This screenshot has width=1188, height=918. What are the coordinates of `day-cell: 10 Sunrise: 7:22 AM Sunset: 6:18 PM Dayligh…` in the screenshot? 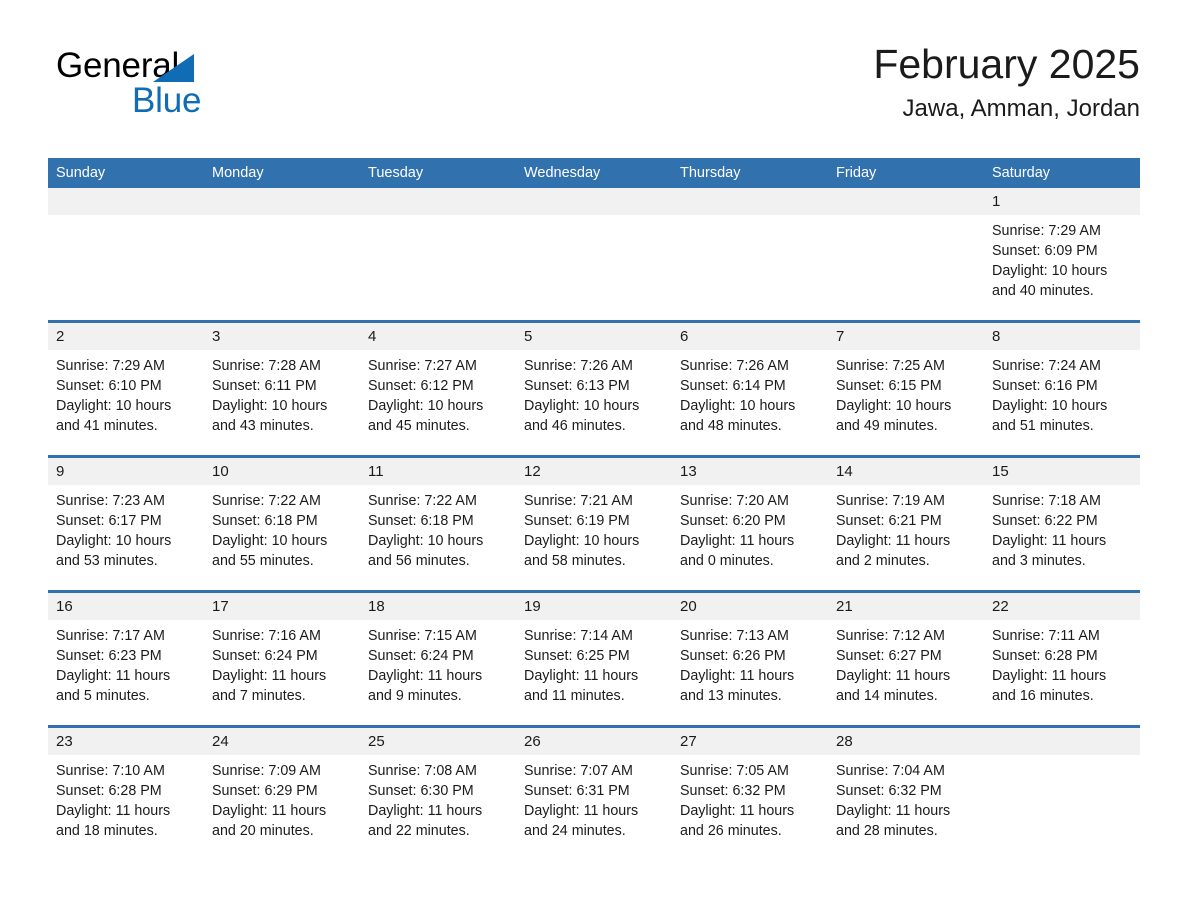 It's located at (282, 524).